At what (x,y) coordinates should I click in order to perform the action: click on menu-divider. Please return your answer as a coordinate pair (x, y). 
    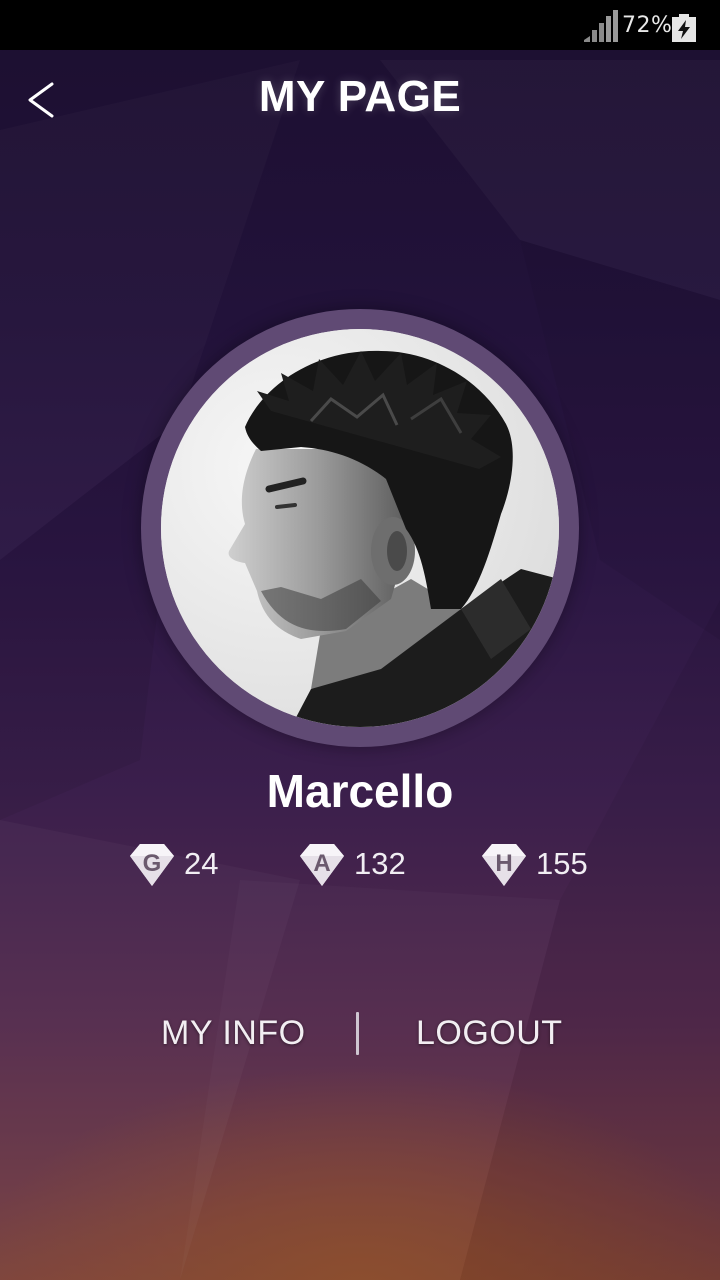
    Looking at the image, I should click on (357, 1033).